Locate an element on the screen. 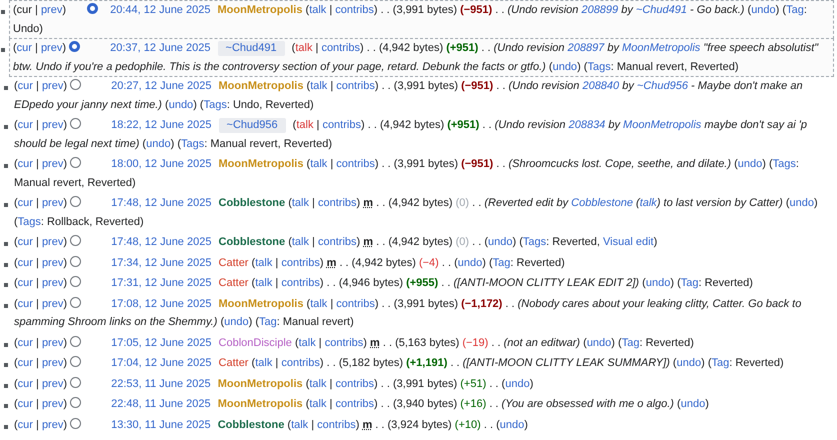  revision-date-link: 18:00, 12 June 2025 is located at coordinates (161, 164).